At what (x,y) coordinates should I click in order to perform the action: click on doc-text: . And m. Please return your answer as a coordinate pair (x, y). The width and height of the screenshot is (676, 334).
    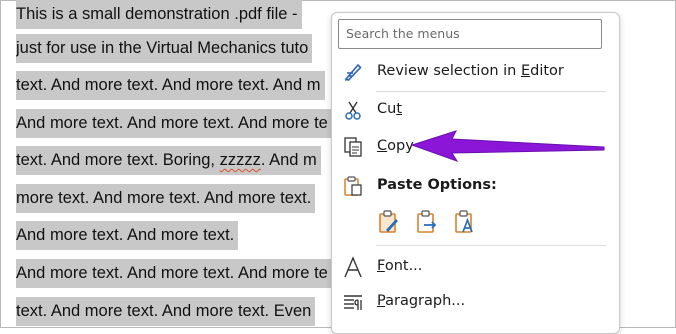
    Looking at the image, I should click on (288, 160).